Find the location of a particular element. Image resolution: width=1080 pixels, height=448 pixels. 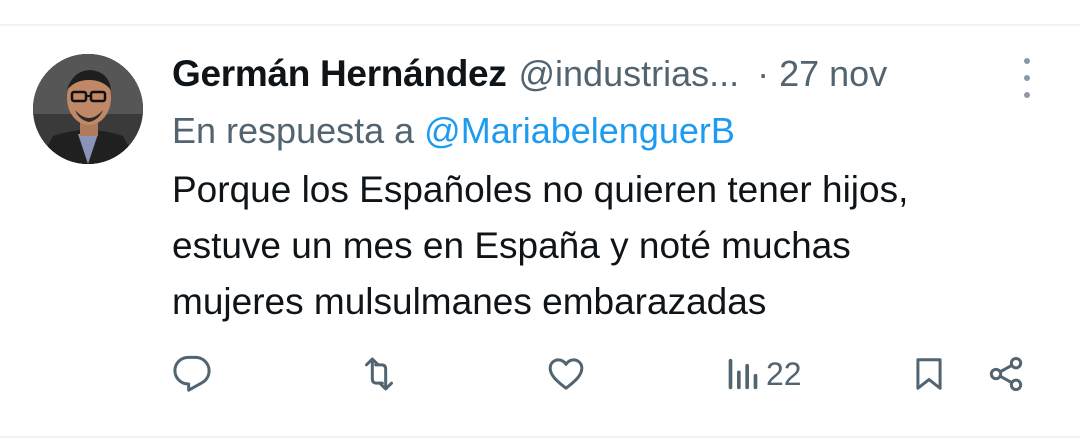

reply-context: En respuesta a @MariabelenguerB is located at coordinates (612, 131).